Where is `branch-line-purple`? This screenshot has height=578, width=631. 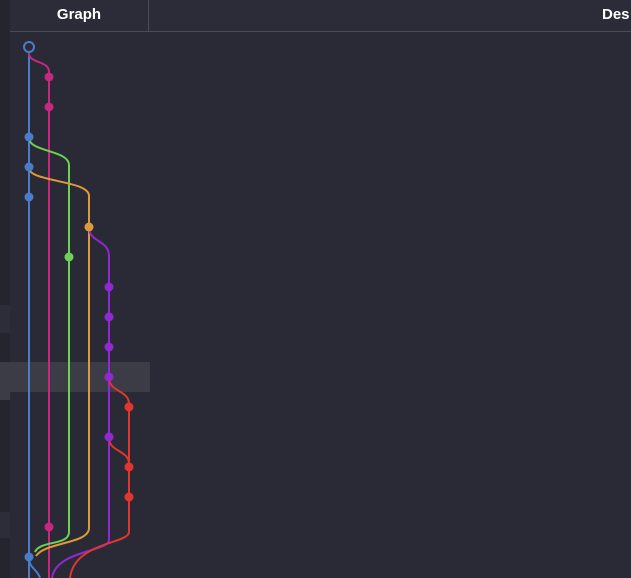 branch-line-purple is located at coordinates (80, 402).